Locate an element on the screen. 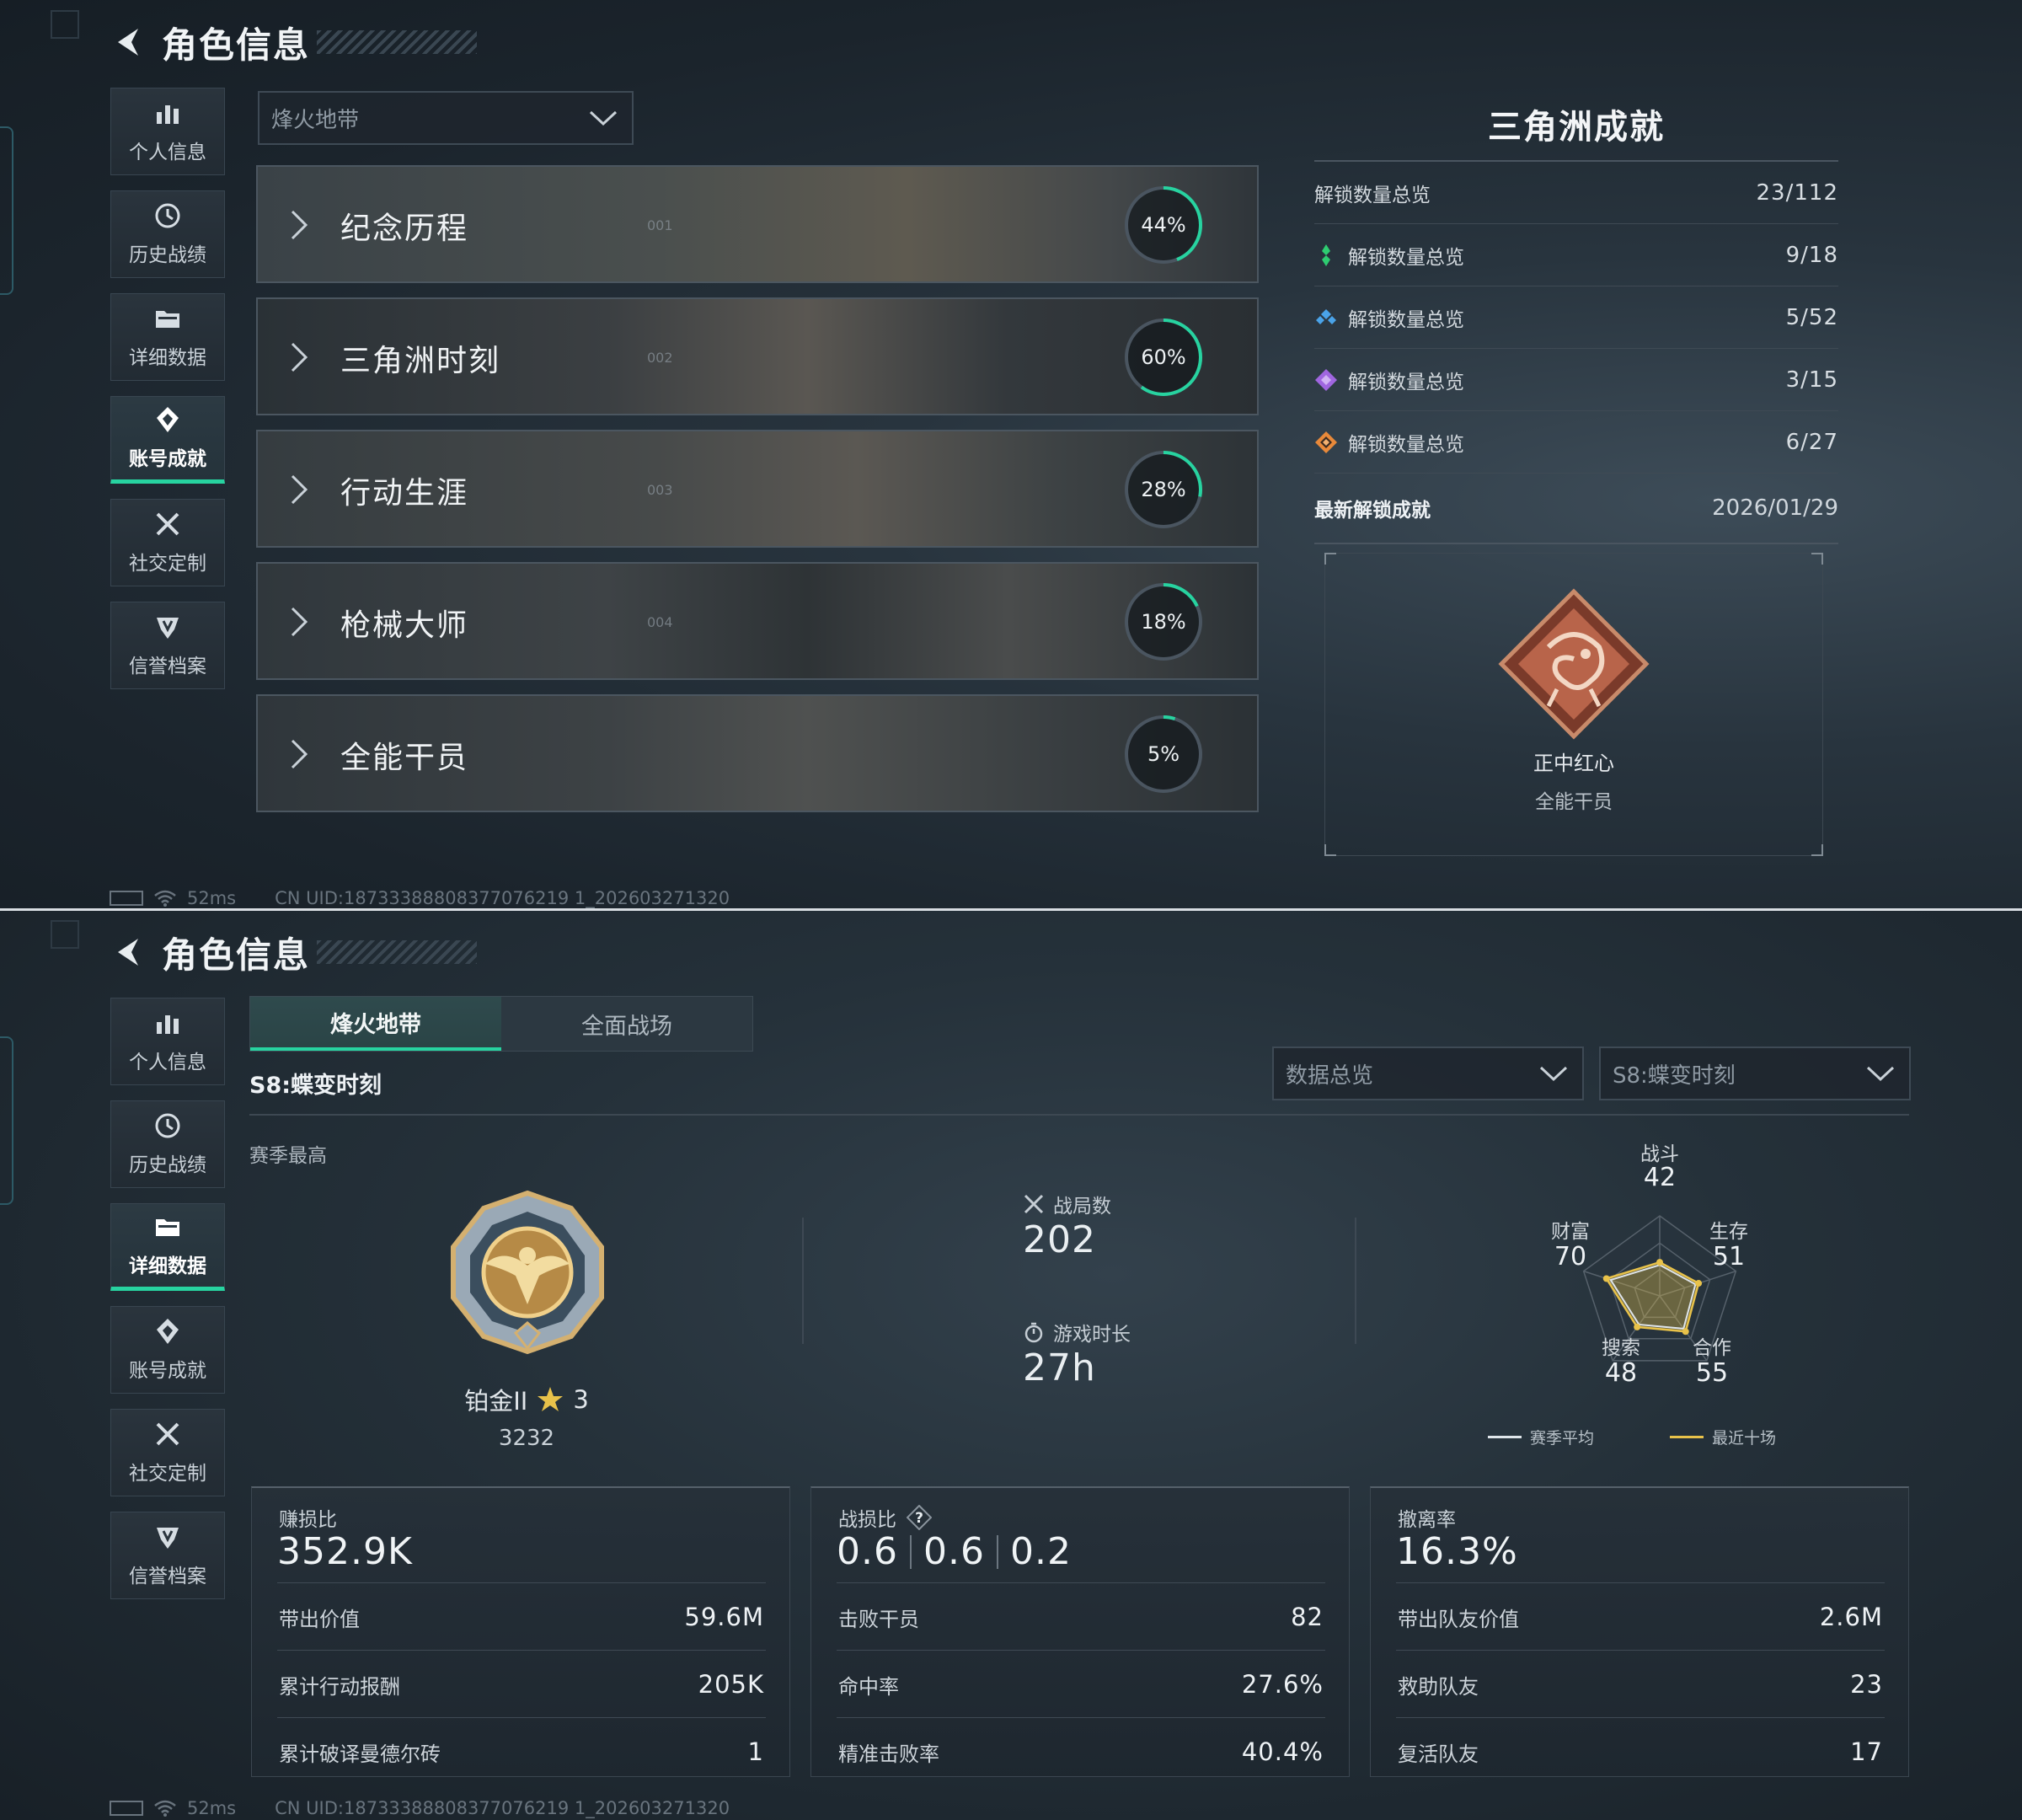  badge-category: 全能干员 is located at coordinates (1574, 802).